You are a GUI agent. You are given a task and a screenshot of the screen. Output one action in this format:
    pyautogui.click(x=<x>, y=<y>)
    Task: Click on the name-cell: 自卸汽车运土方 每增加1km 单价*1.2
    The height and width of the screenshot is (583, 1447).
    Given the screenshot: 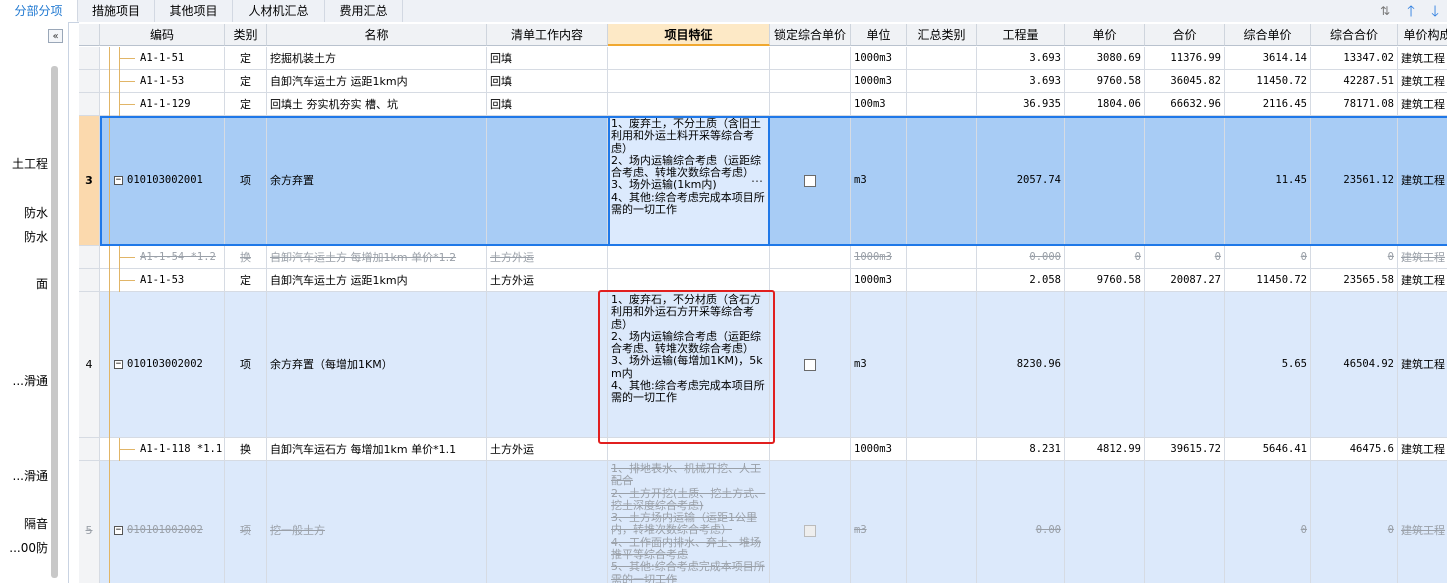 What is the action you would take?
    pyautogui.click(x=377, y=257)
    